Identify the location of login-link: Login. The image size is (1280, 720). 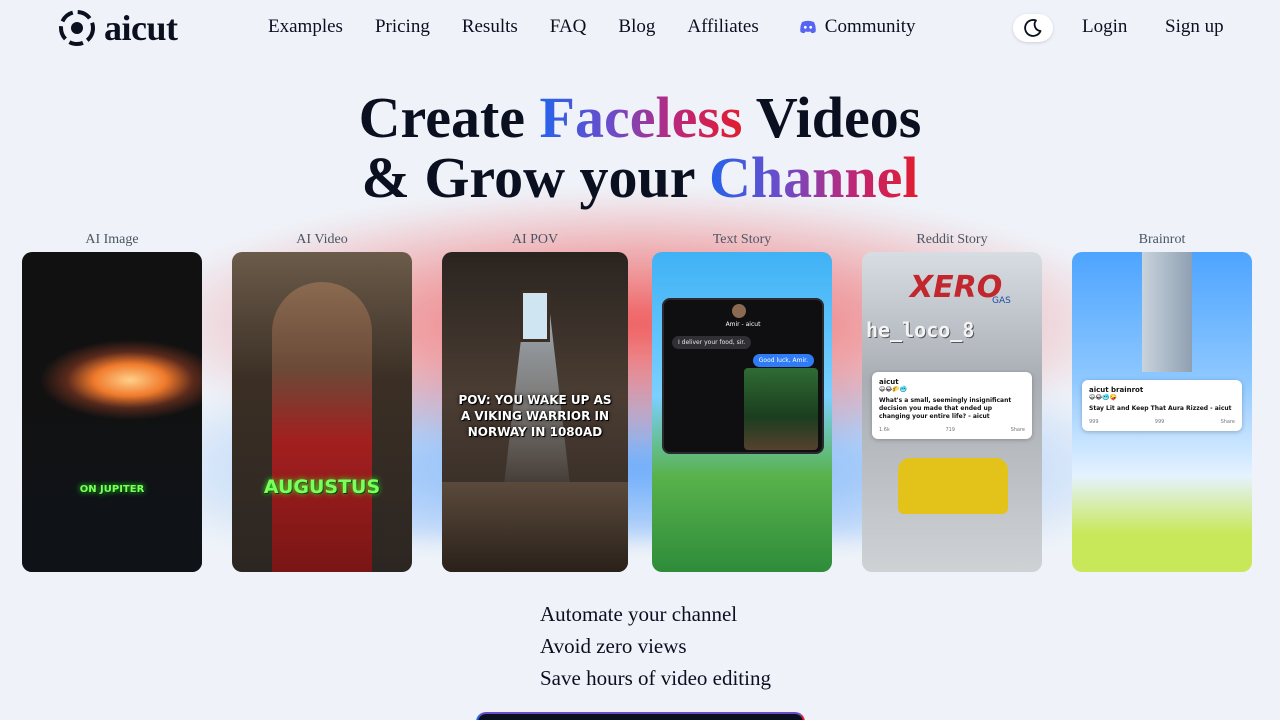
(1104, 27).